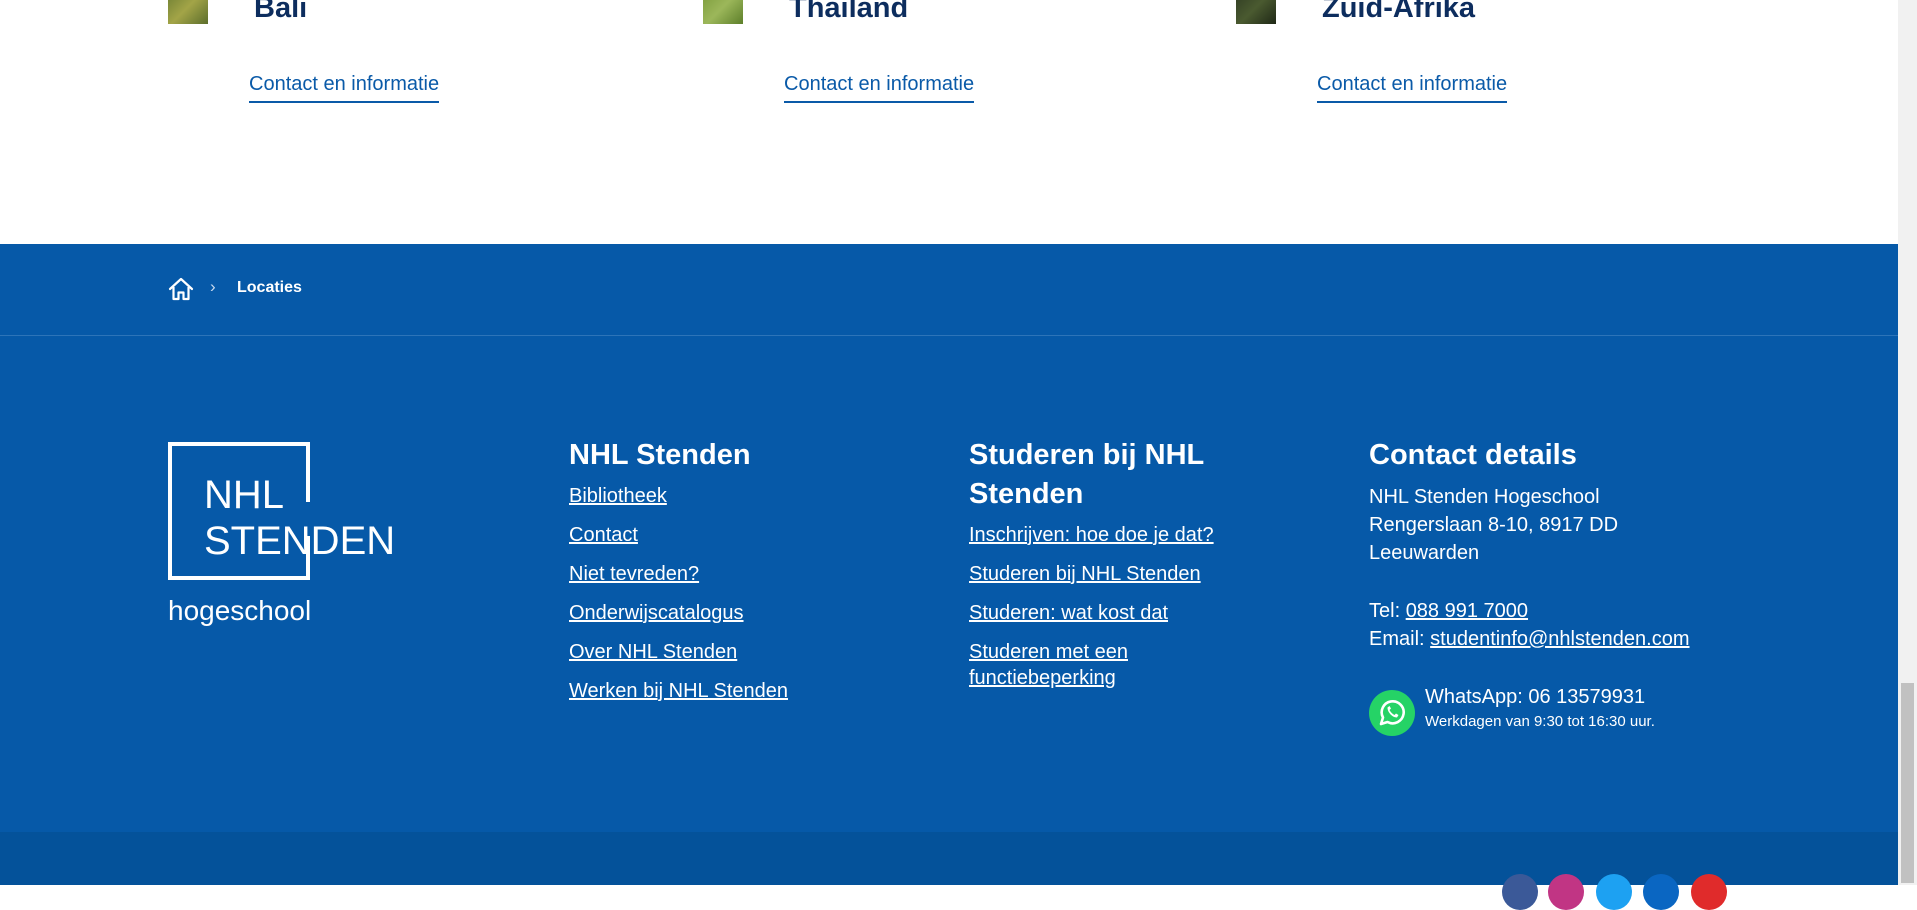 Image resolution: width=1917 pixels, height=910 pixels. I want to click on contact-phone: Tel: 088 991 7000, so click(1609, 611).